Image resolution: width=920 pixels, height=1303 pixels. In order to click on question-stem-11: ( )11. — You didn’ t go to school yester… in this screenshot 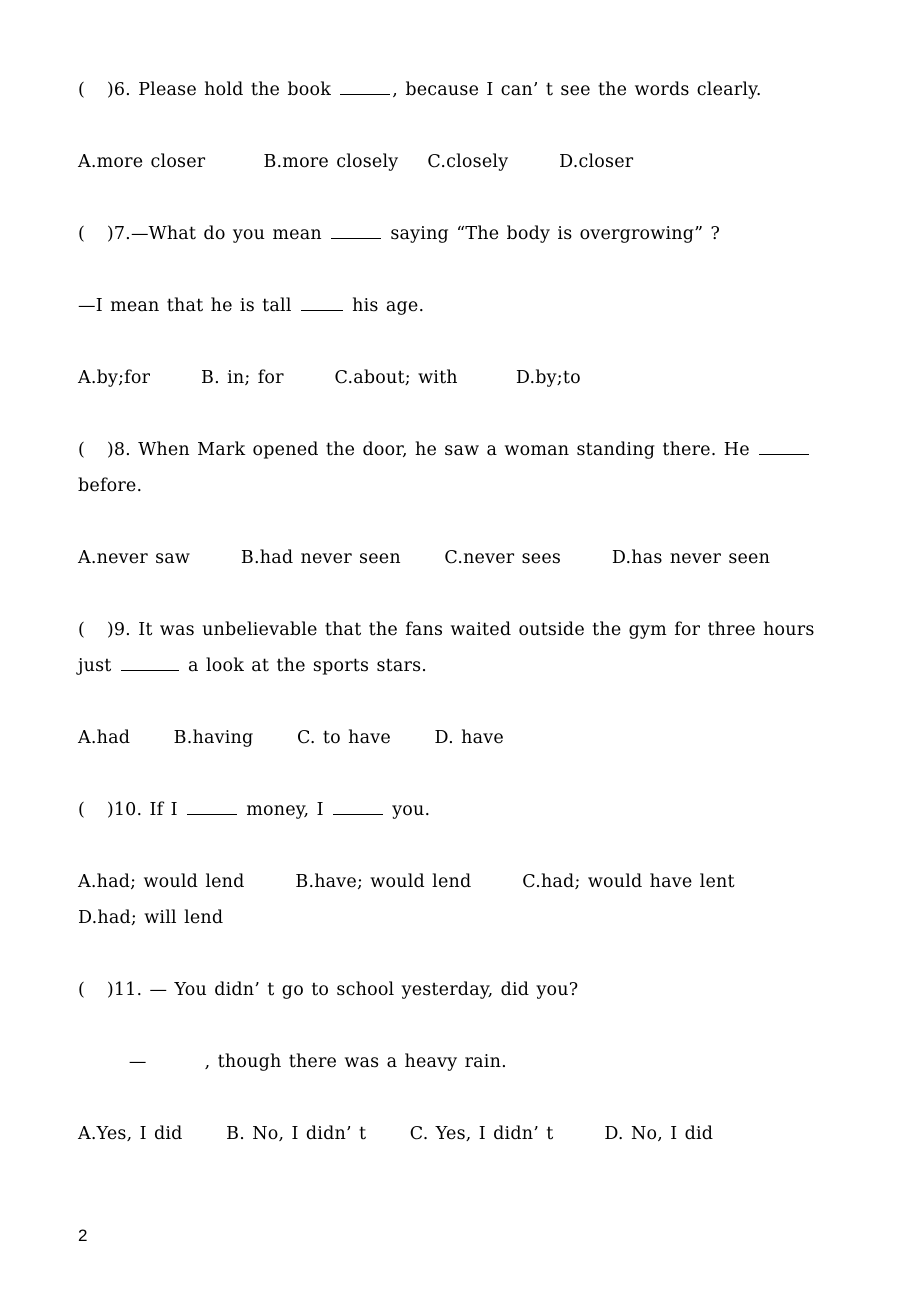, I will do `click(328, 990)`.